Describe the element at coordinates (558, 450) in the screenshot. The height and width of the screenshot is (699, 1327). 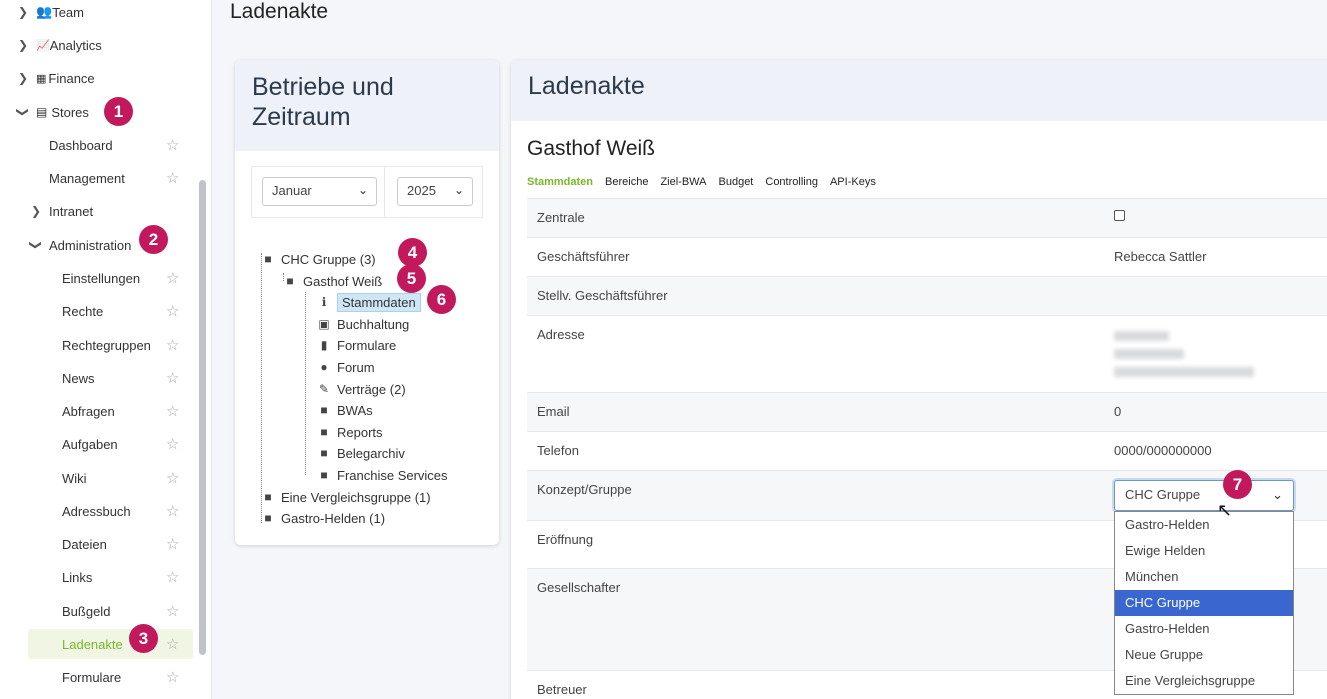
I see `field-label: Telefon` at that location.